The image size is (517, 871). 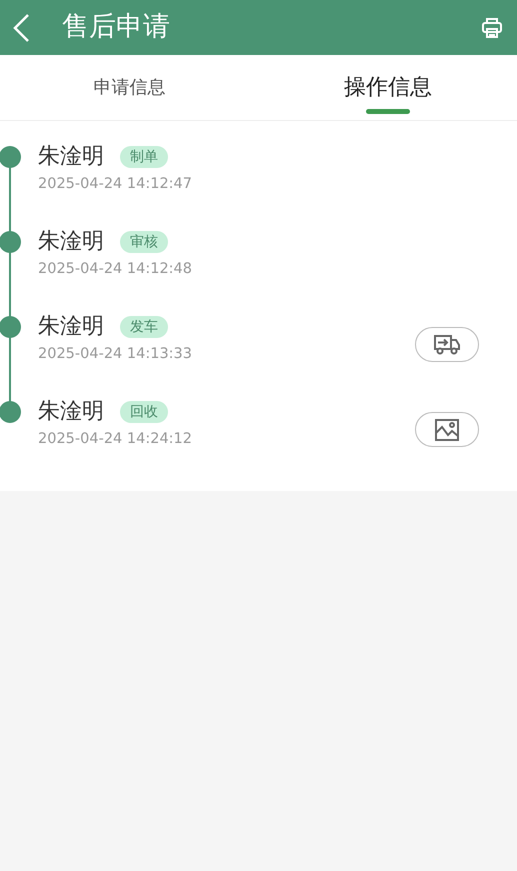 I want to click on status-tag: 制单, so click(x=144, y=157).